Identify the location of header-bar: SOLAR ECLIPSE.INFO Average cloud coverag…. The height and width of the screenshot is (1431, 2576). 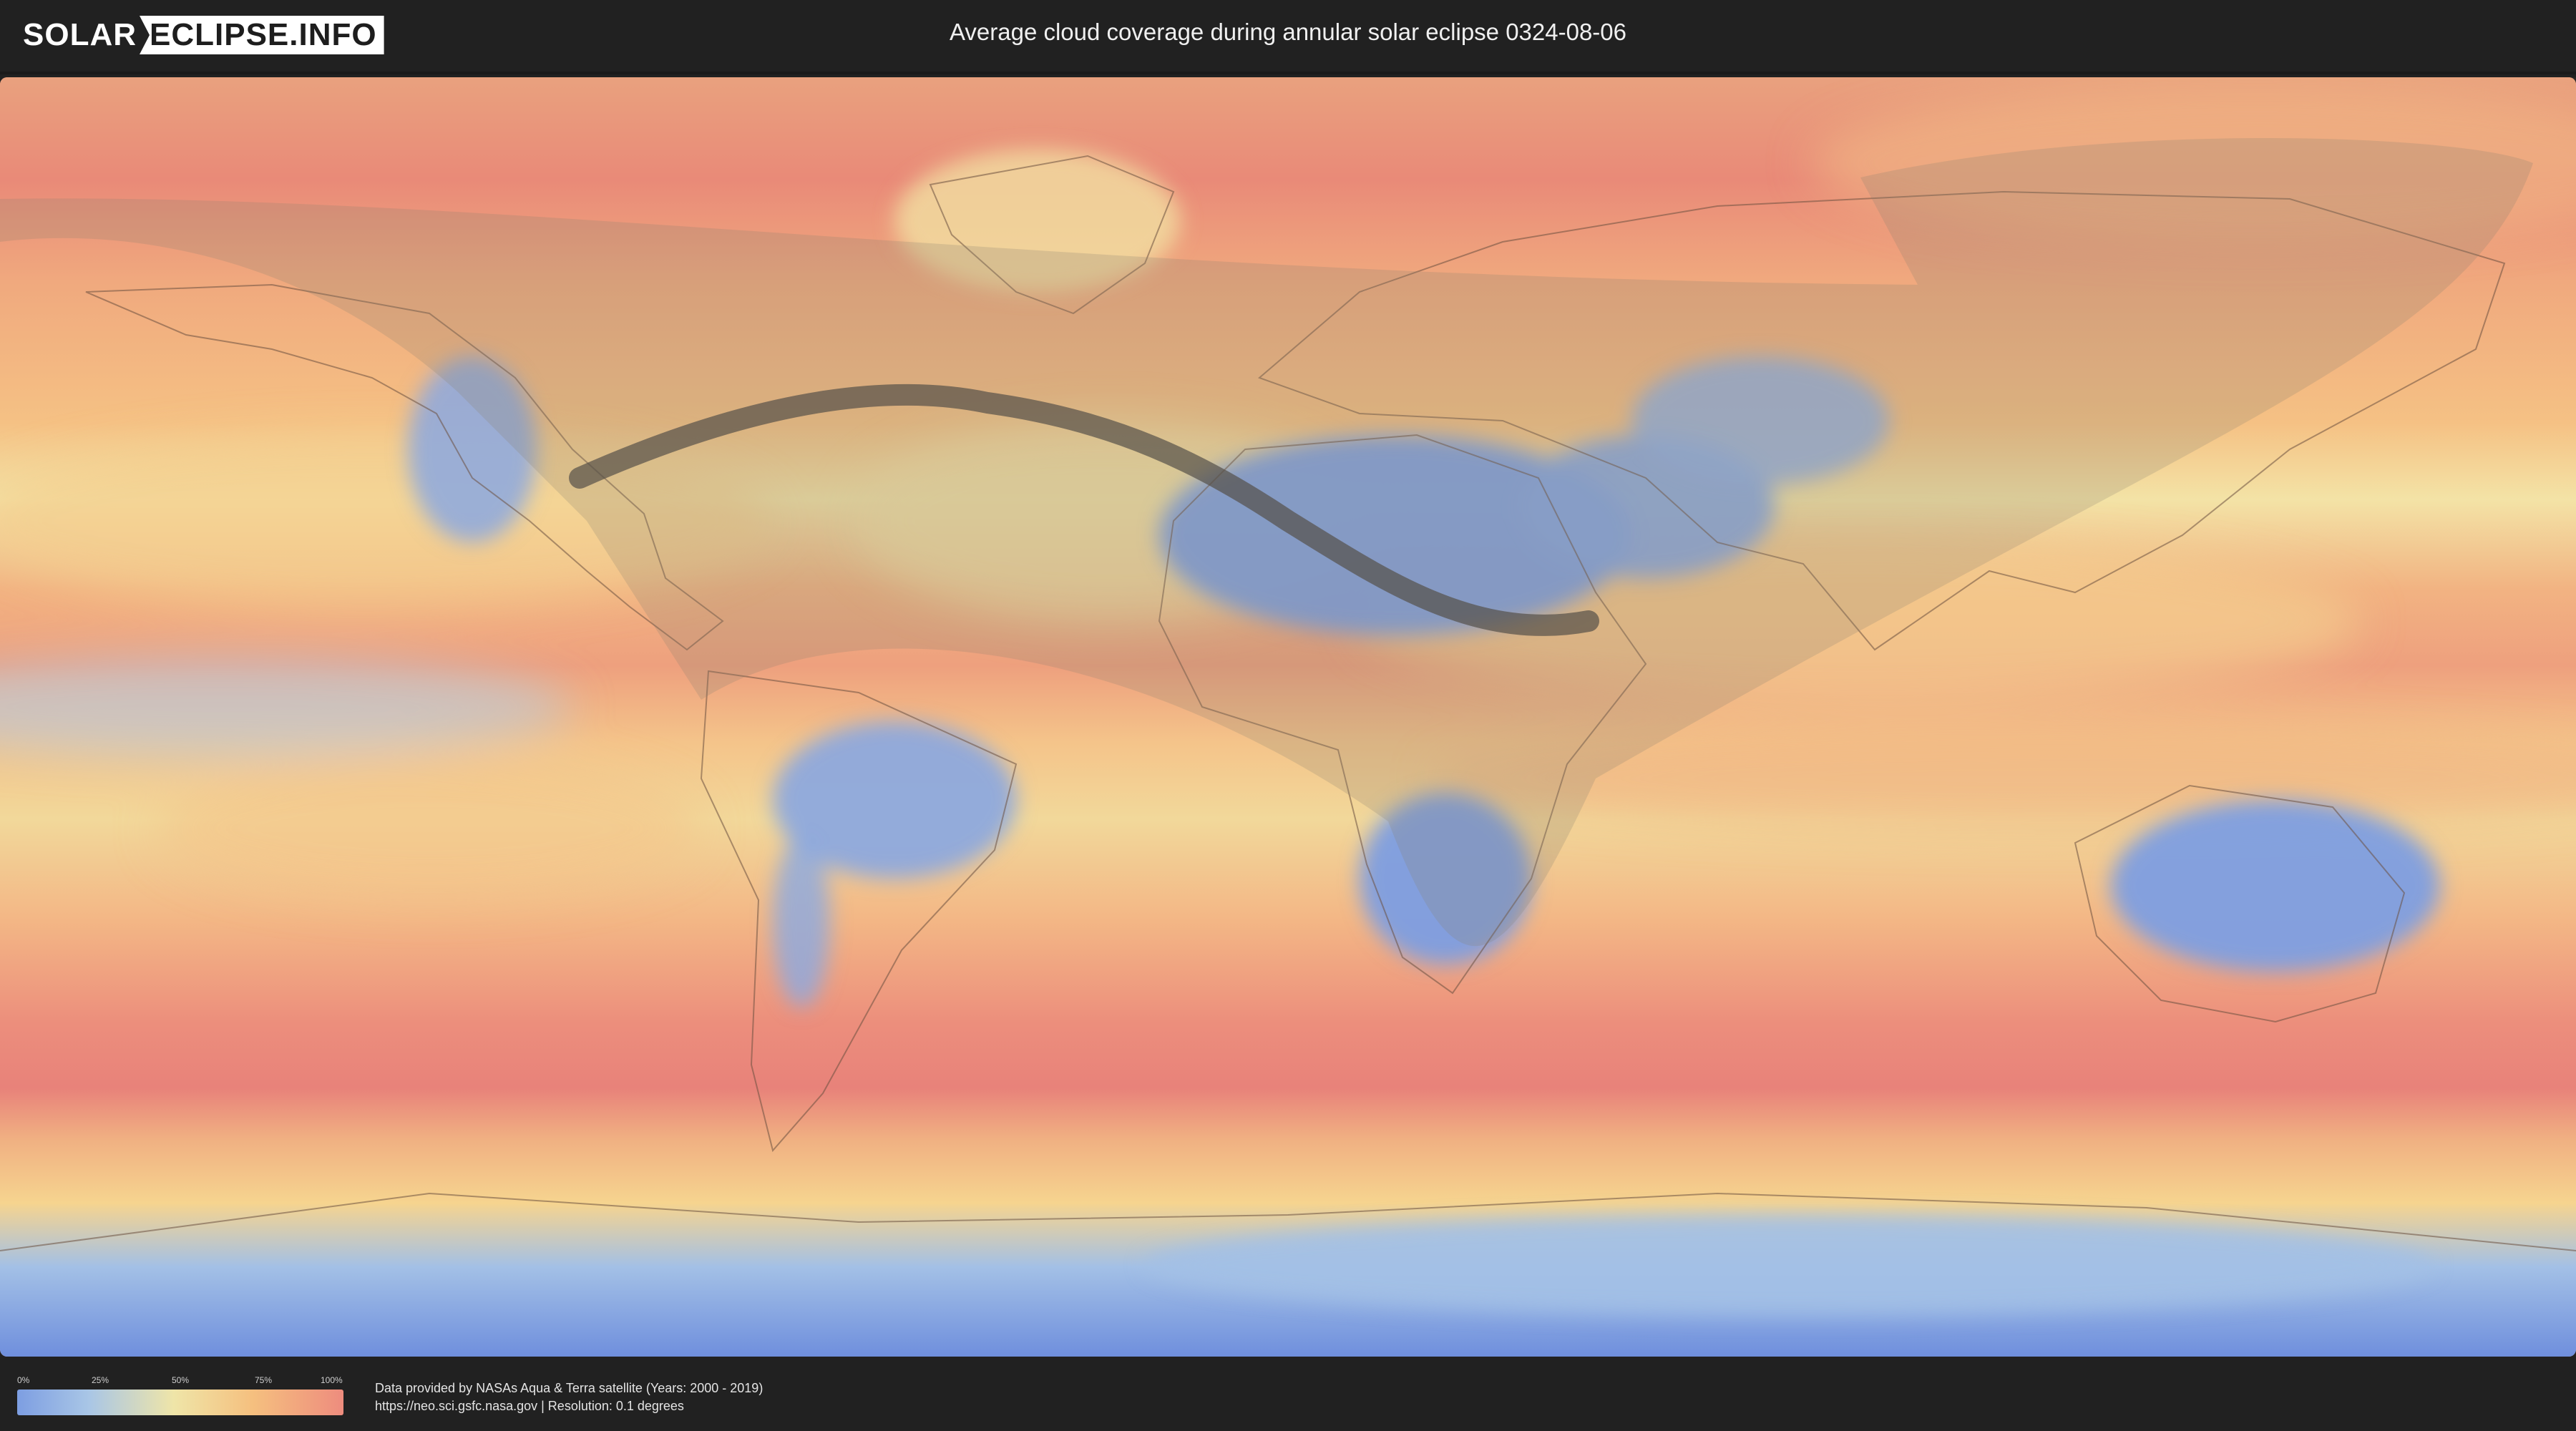
(1288, 37).